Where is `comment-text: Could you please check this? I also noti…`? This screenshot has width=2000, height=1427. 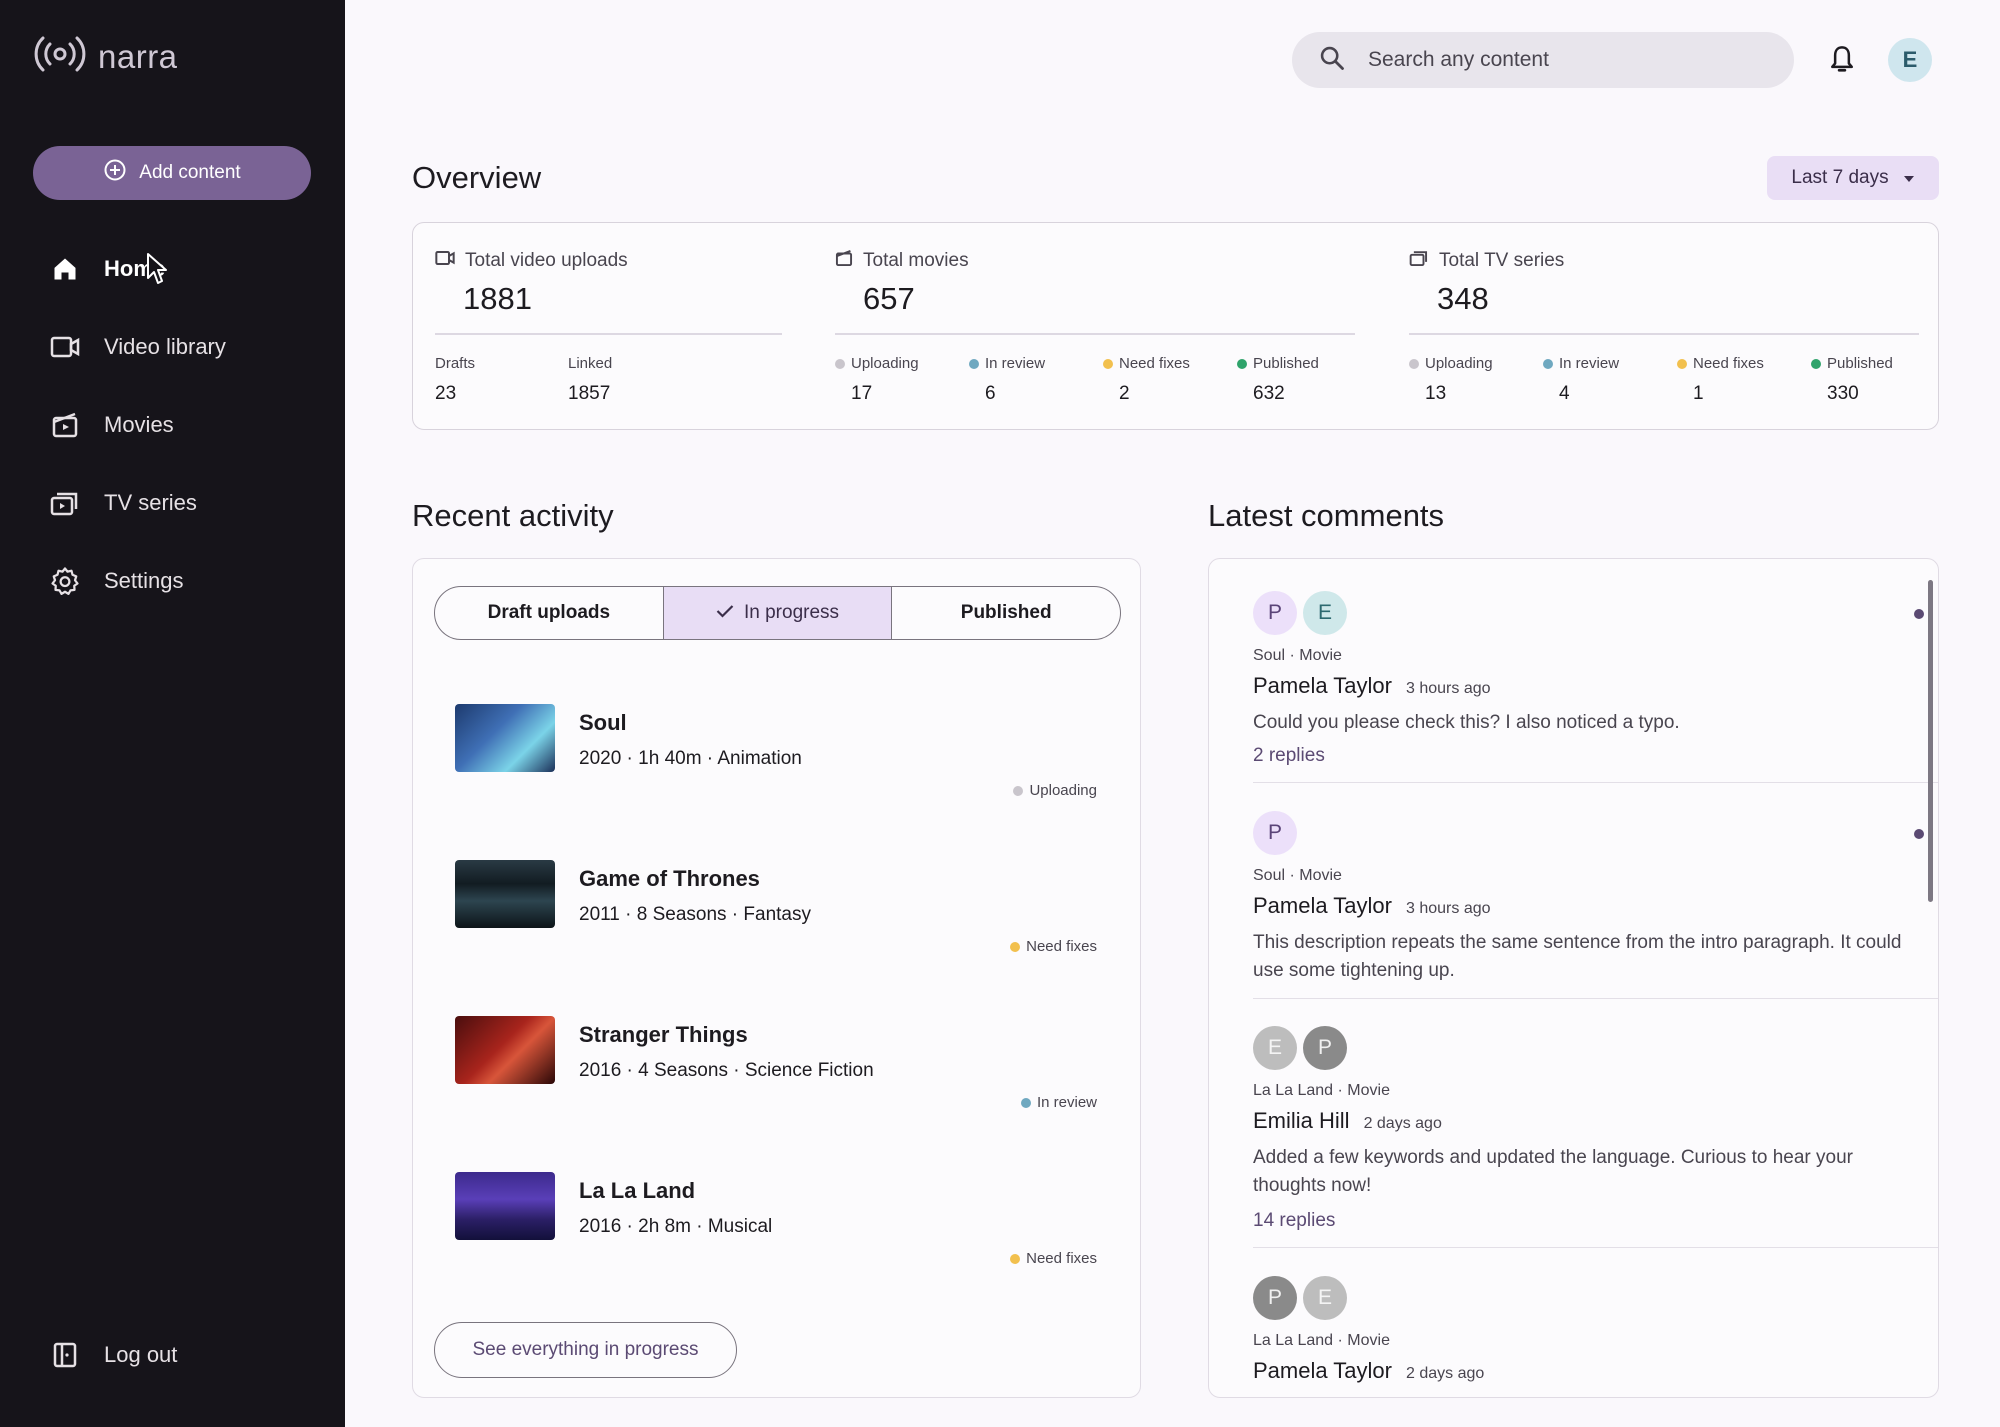
comment-text: Could you please check this? I also noti… is located at coordinates (1466, 722).